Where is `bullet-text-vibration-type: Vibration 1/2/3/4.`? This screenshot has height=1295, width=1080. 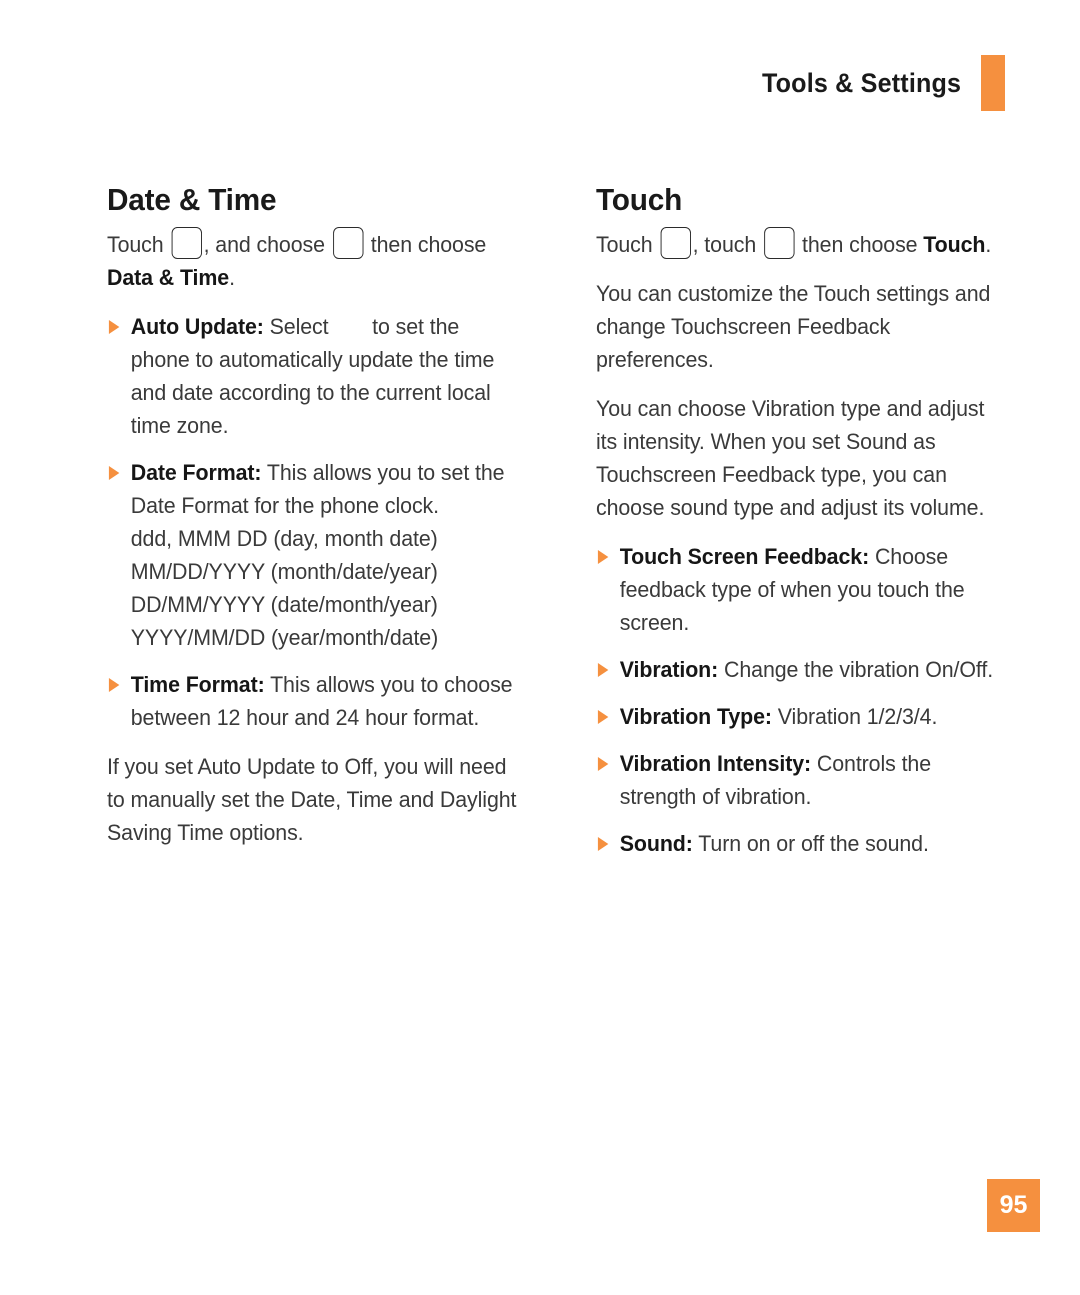 bullet-text-vibration-type: Vibration 1/2/3/4. is located at coordinates (857, 717).